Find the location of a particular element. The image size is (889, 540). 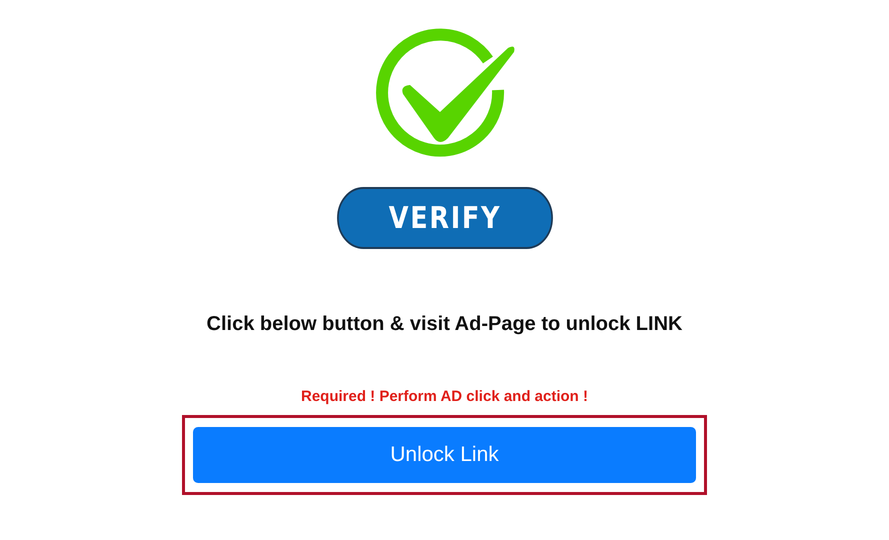

verify-badge: VERIFY is located at coordinates (444, 218).